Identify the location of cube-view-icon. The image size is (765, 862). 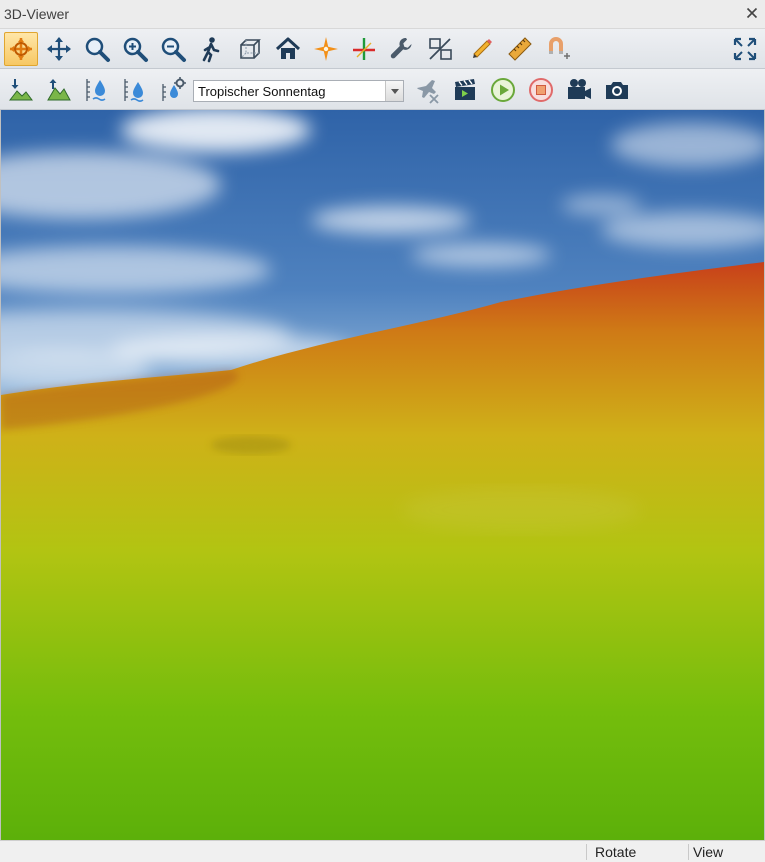
(250, 49).